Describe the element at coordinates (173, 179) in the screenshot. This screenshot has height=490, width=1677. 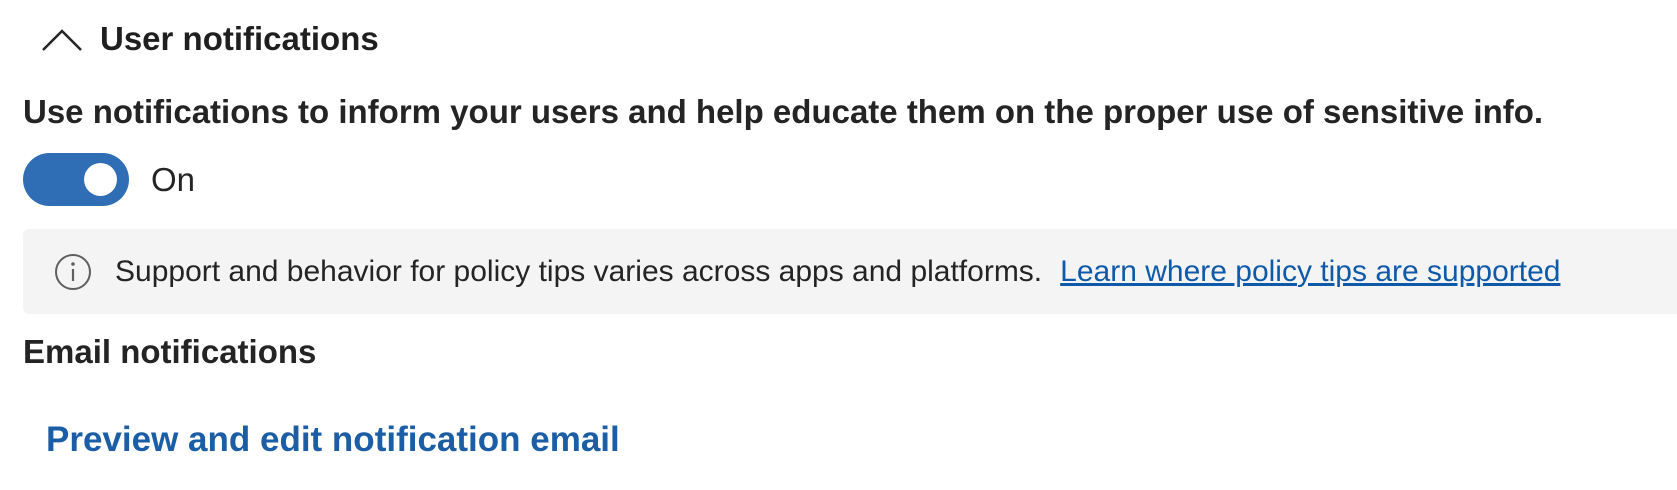
I see `toggle-label: On` at that location.